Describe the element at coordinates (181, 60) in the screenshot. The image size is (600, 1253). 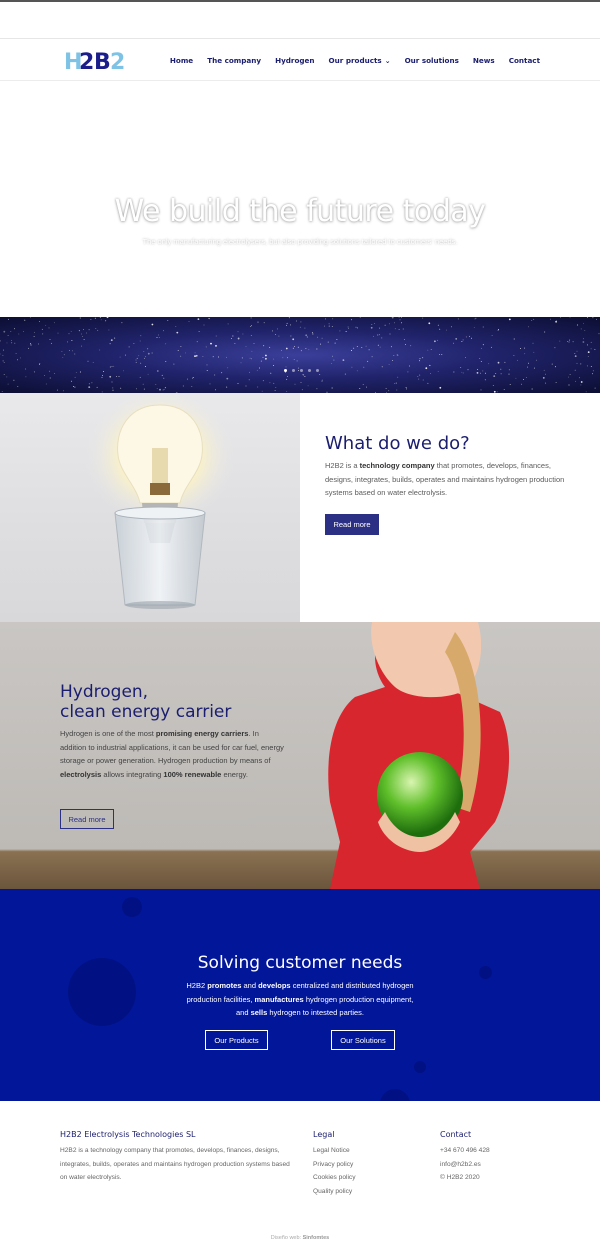
I see `nav-home: Home` at that location.